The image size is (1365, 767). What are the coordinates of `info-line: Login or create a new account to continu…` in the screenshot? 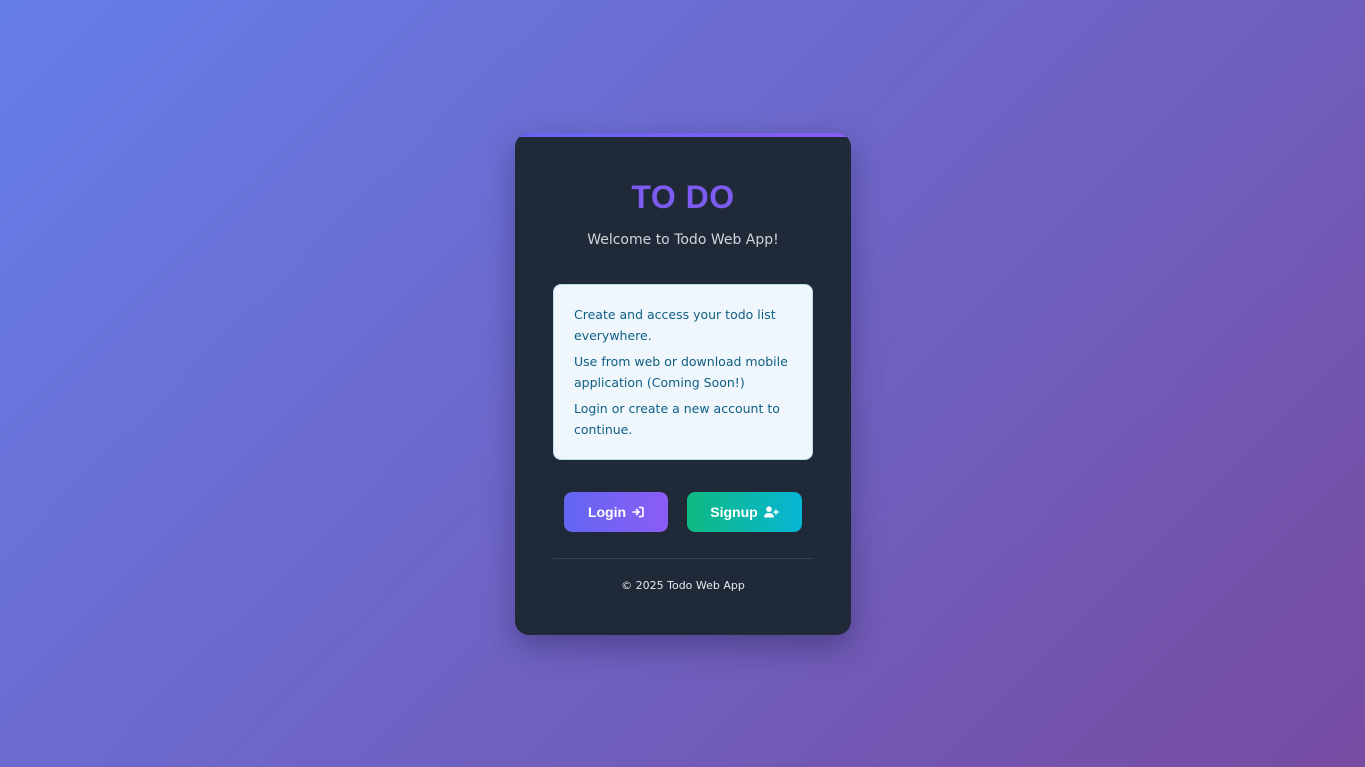 It's located at (677, 419).